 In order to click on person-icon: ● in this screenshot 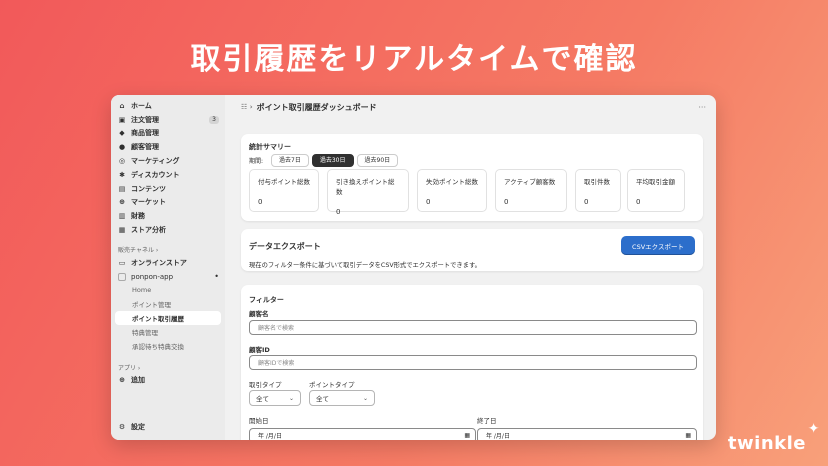, I will do `click(122, 147)`.